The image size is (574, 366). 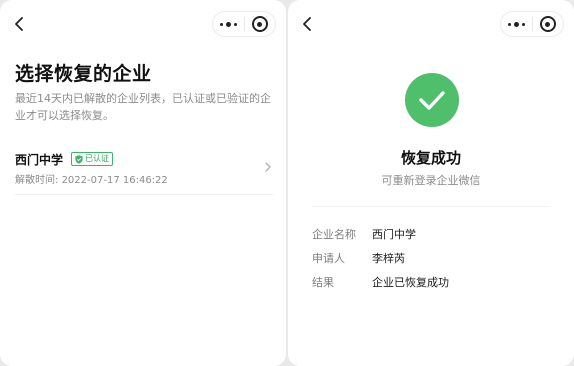 What do you see at coordinates (39, 160) in the screenshot?
I see `company-name: 西门中学` at bounding box center [39, 160].